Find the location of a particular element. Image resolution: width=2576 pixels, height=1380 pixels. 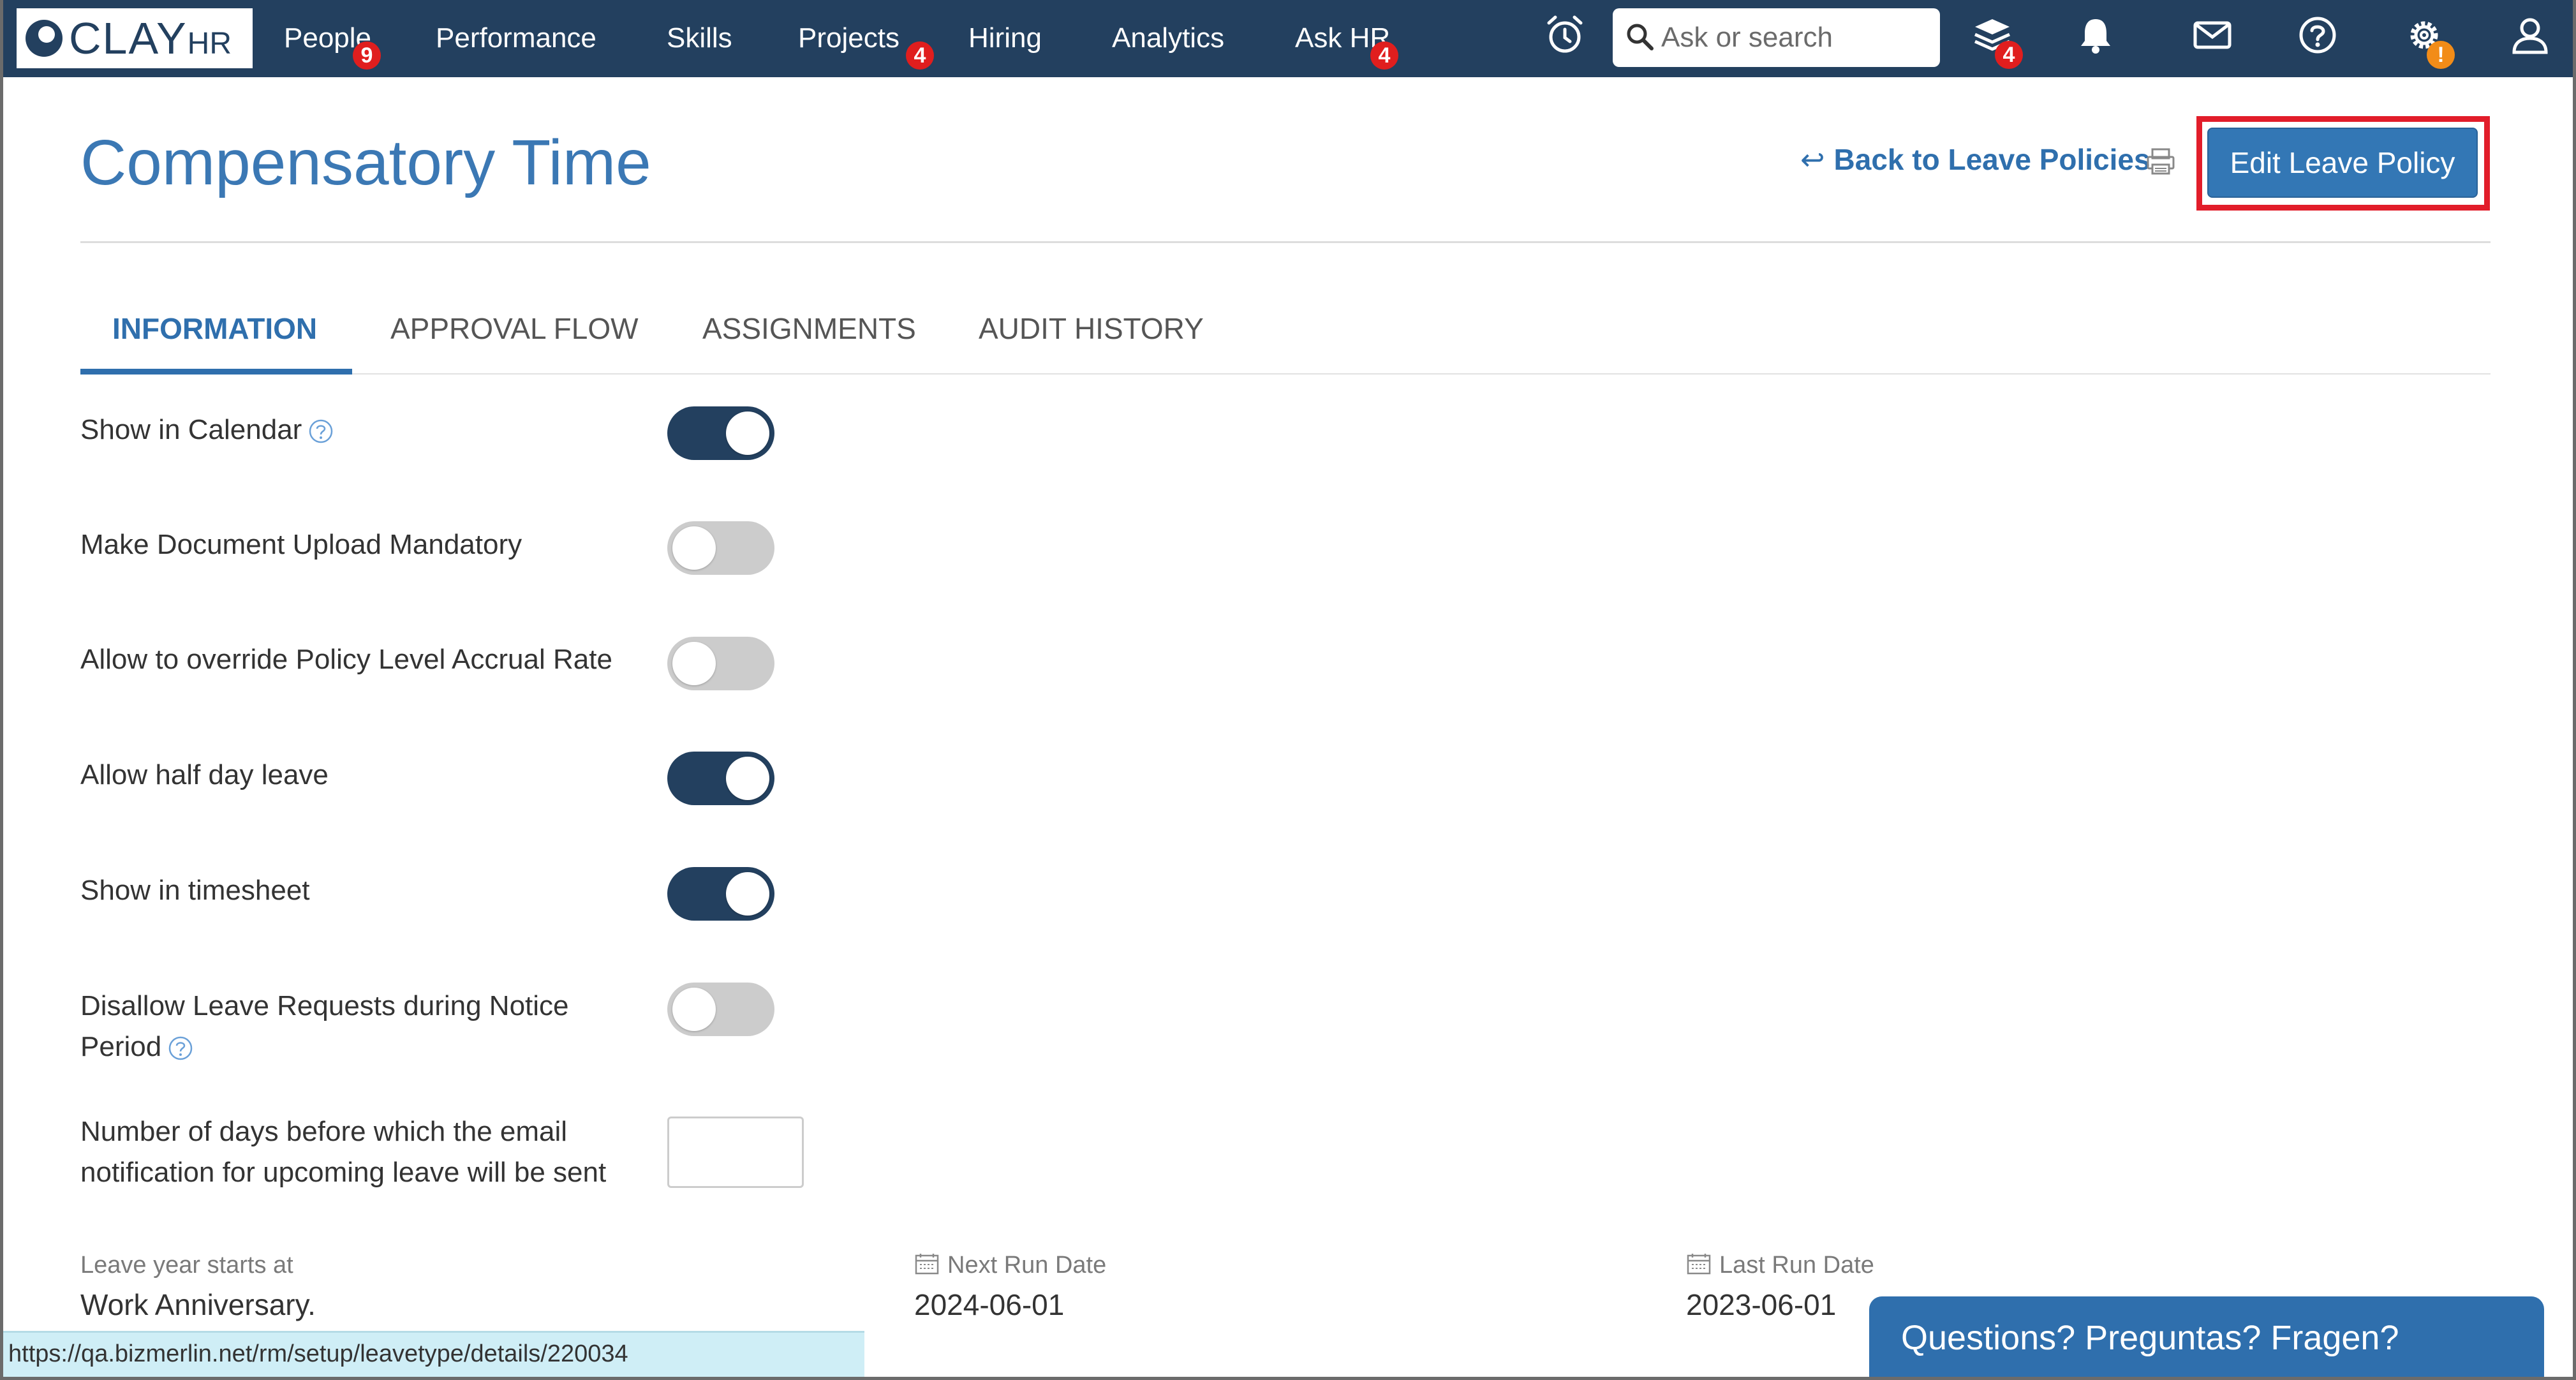

last-run-value: 2023-06-01 is located at coordinates (1761, 1304).